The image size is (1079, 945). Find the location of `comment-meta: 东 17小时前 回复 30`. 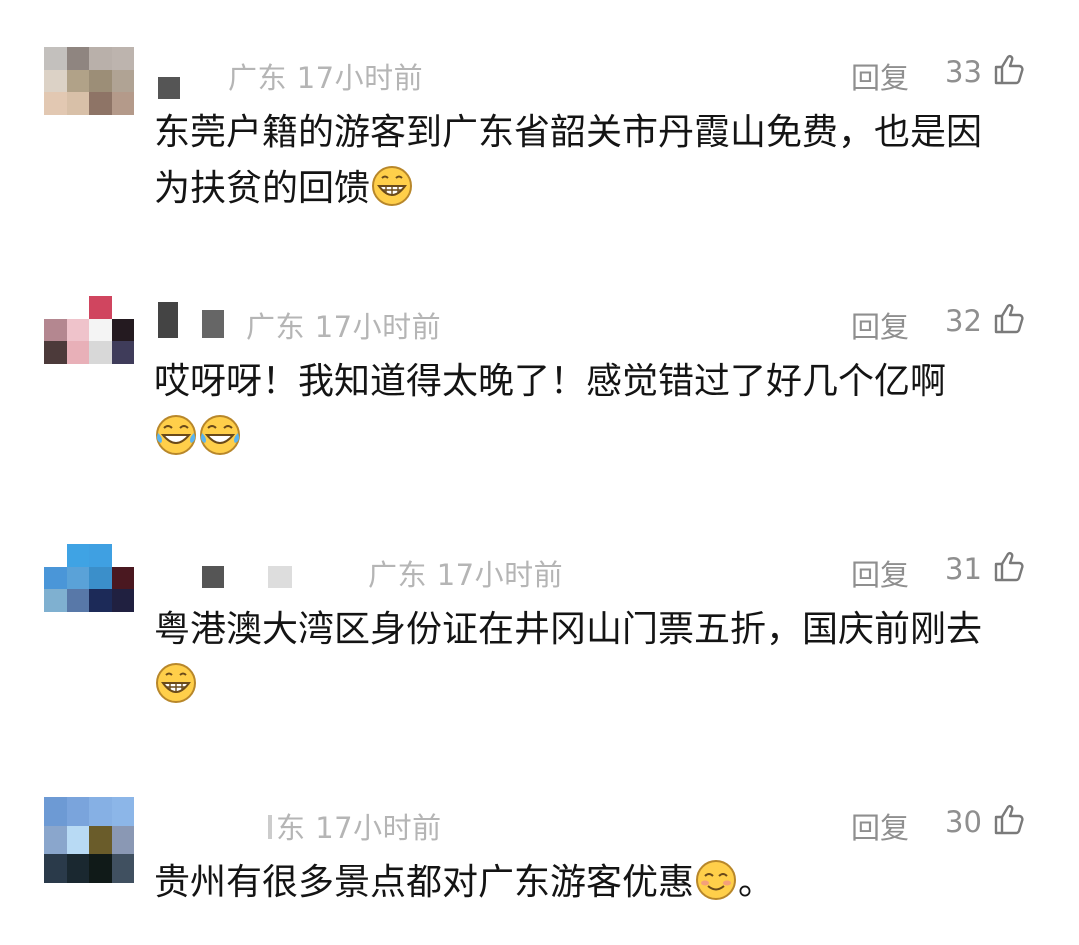

comment-meta: 东 17小时前 回复 30 is located at coordinates (539, 824).